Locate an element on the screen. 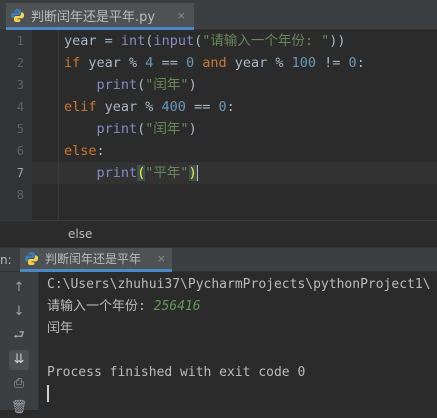  line-number: 1 is located at coordinates (20, 41).